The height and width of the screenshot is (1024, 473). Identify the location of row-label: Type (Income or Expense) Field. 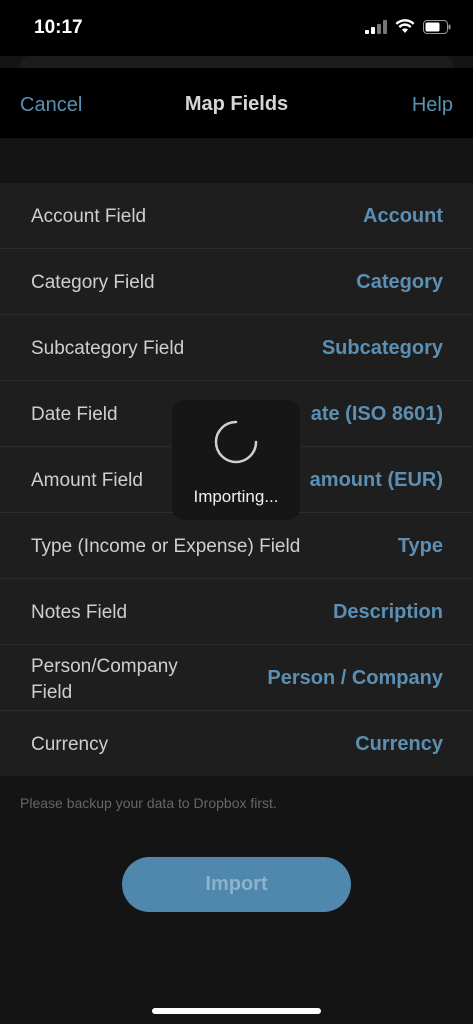
(166, 546).